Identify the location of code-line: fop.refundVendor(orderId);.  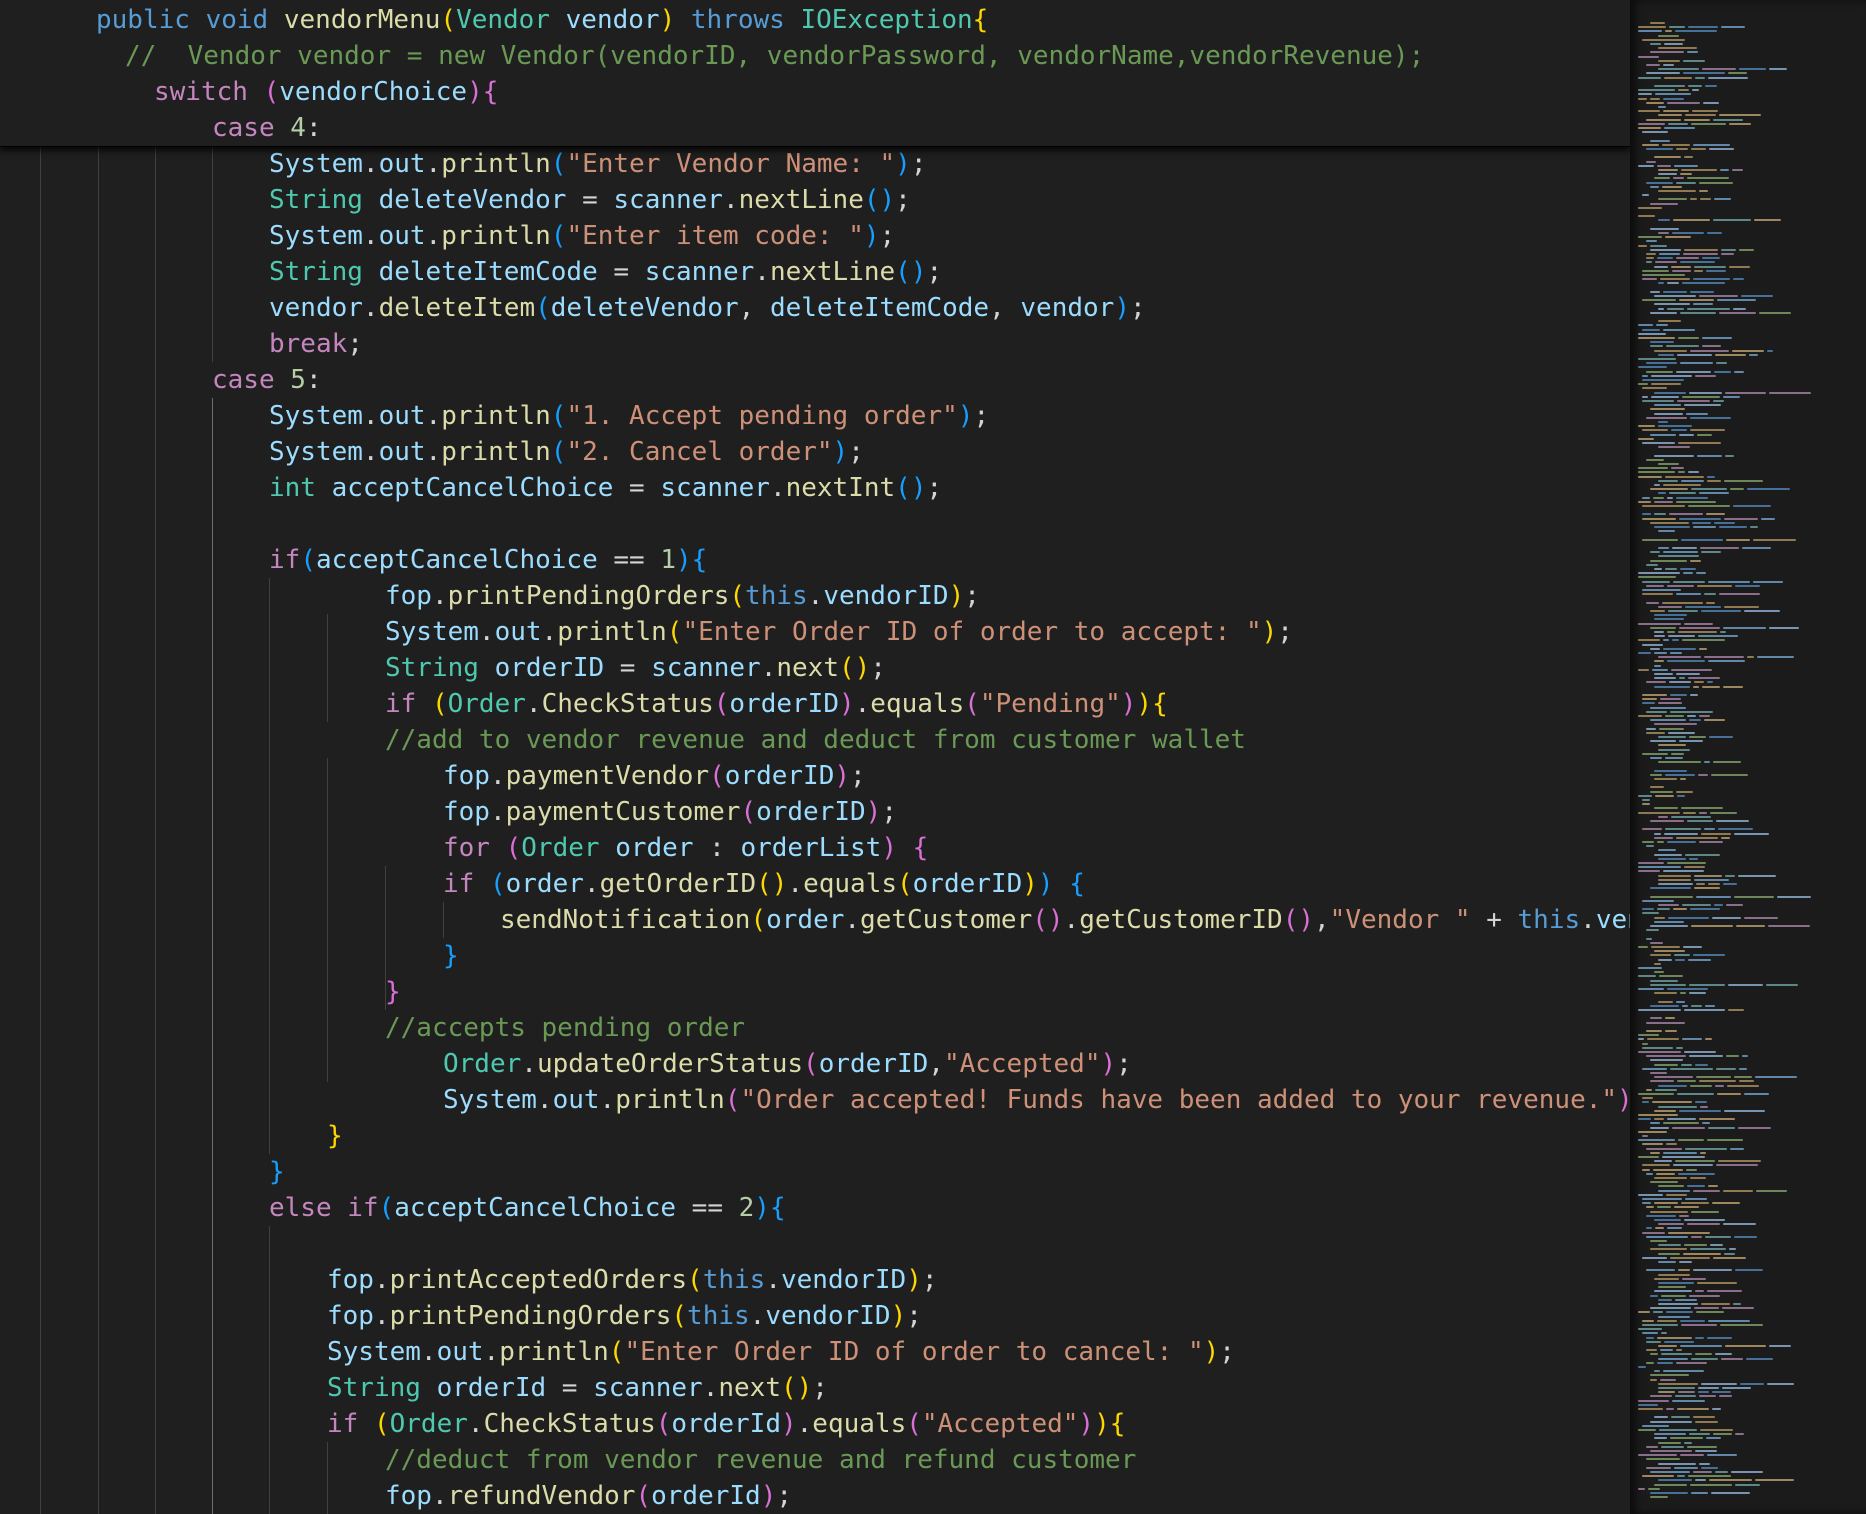
(588, 1496).